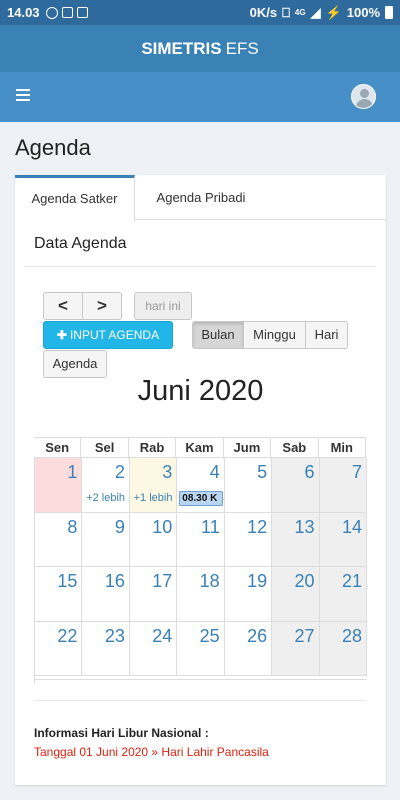  I want to click on day-number: 23, so click(115, 636).